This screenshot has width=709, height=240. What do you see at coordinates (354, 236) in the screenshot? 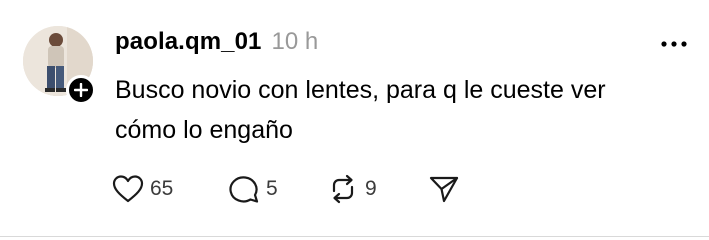
I see `divider` at bounding box center [354, 236].